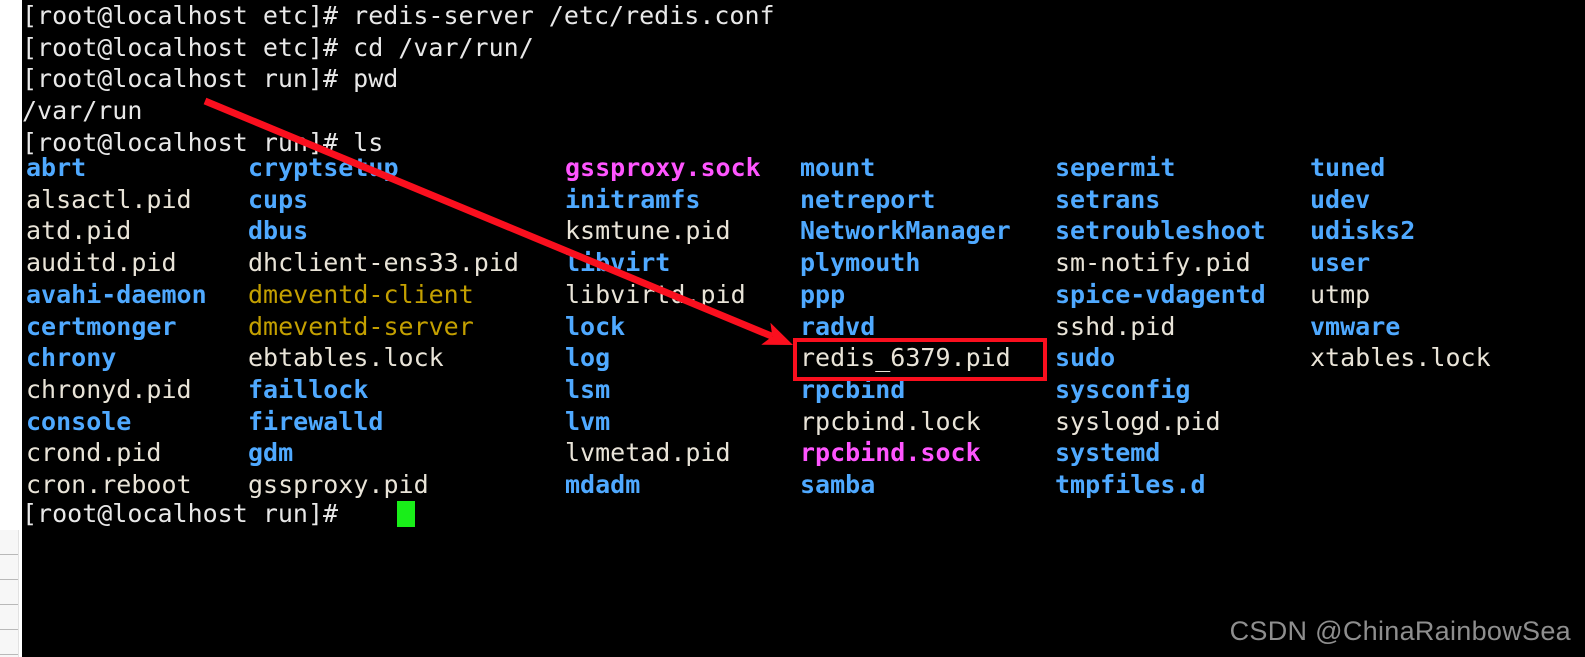 Image resolution: width=1585 pixels, height=657 pixels. Describe the element at coordinates (860, 263) in the screenshot. I see `ls-entry: plymouth` at that location.